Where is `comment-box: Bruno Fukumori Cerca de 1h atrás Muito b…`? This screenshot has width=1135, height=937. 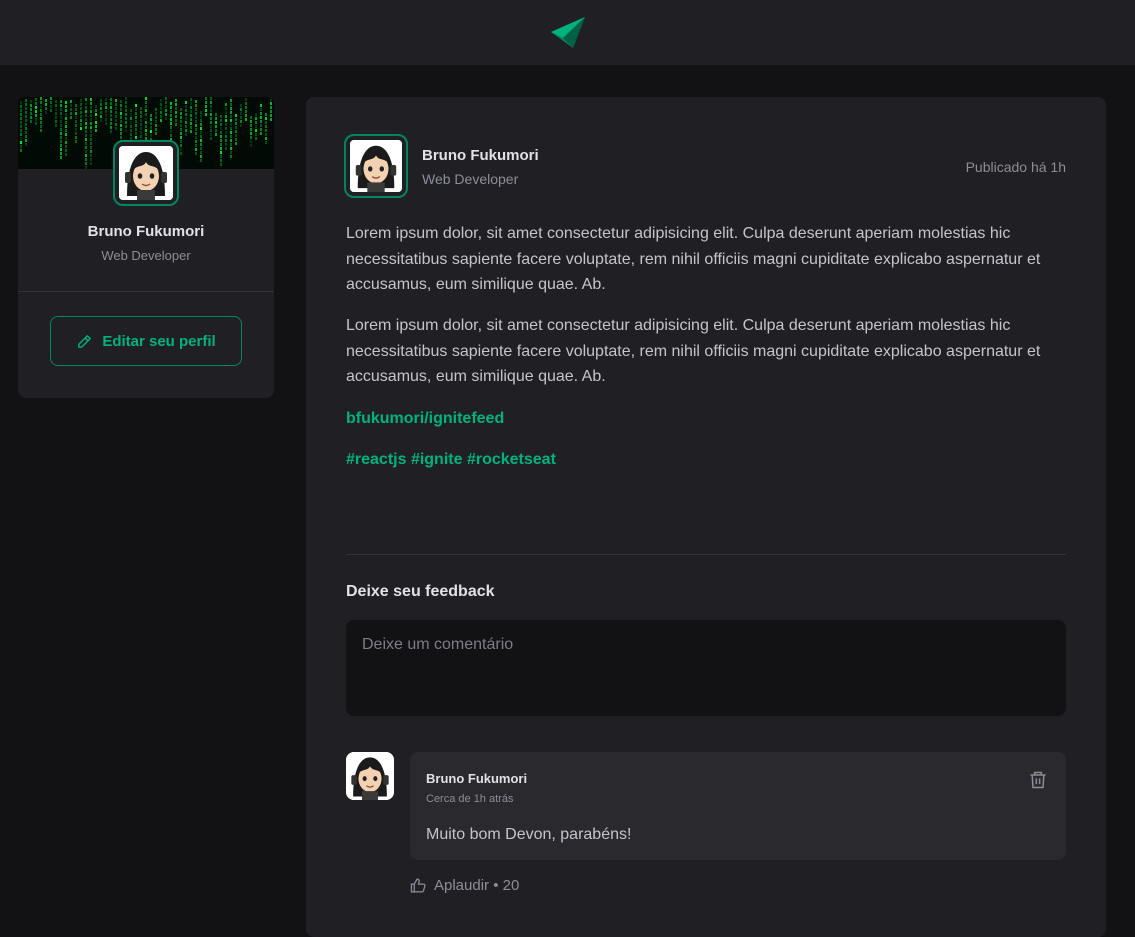
comment-box: Bruno Fukumori Cerca de 1h atrás Muito b… is located at coordinates (738, 806).